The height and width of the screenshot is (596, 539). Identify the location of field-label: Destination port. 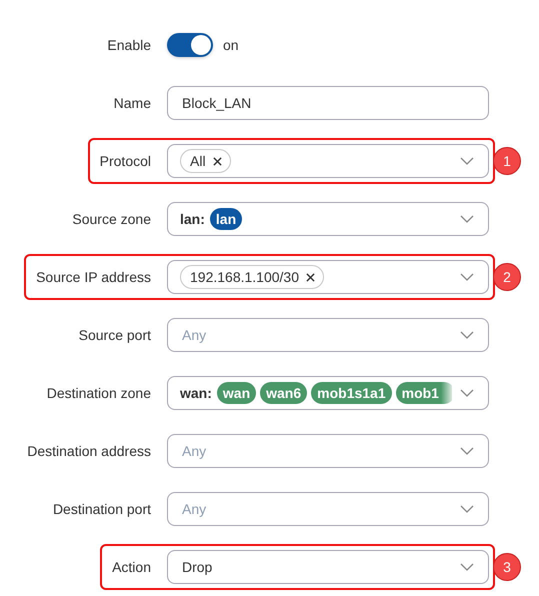
(101, 509).